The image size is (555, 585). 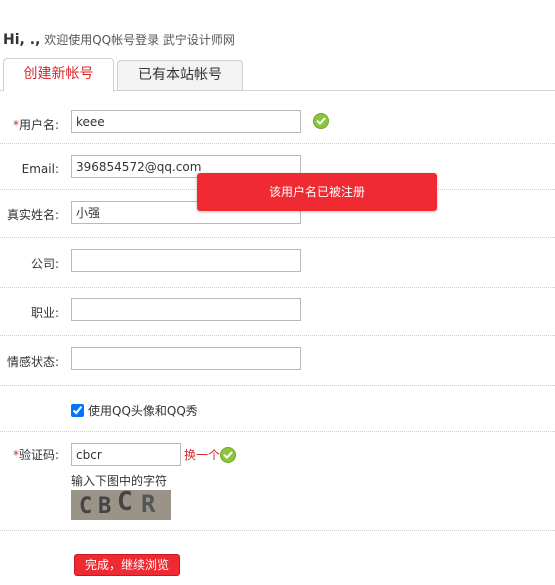 What do you see at coordinates (121, 505) in the screenshot?
I see `captcha-image: C B C R` at bounding box center [121, 505].